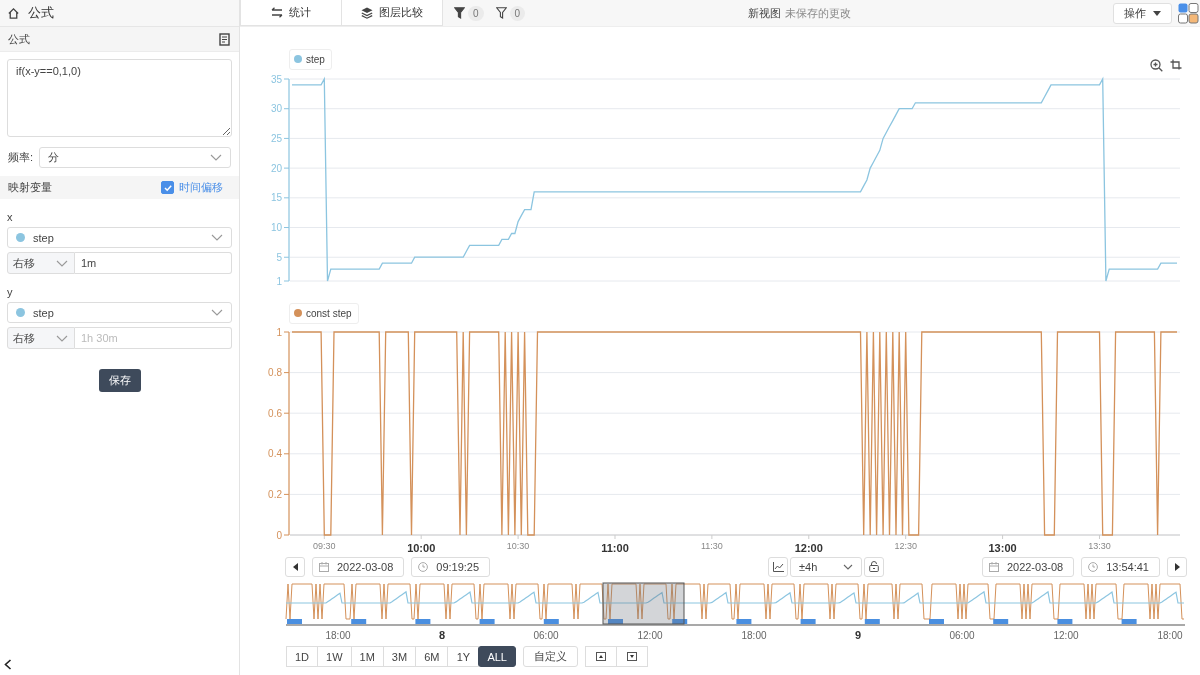  What do you see at coordinates (905, 546) in the screenshot?
I see `x-axis-label: 12:30` at bounding box center [905, 546].